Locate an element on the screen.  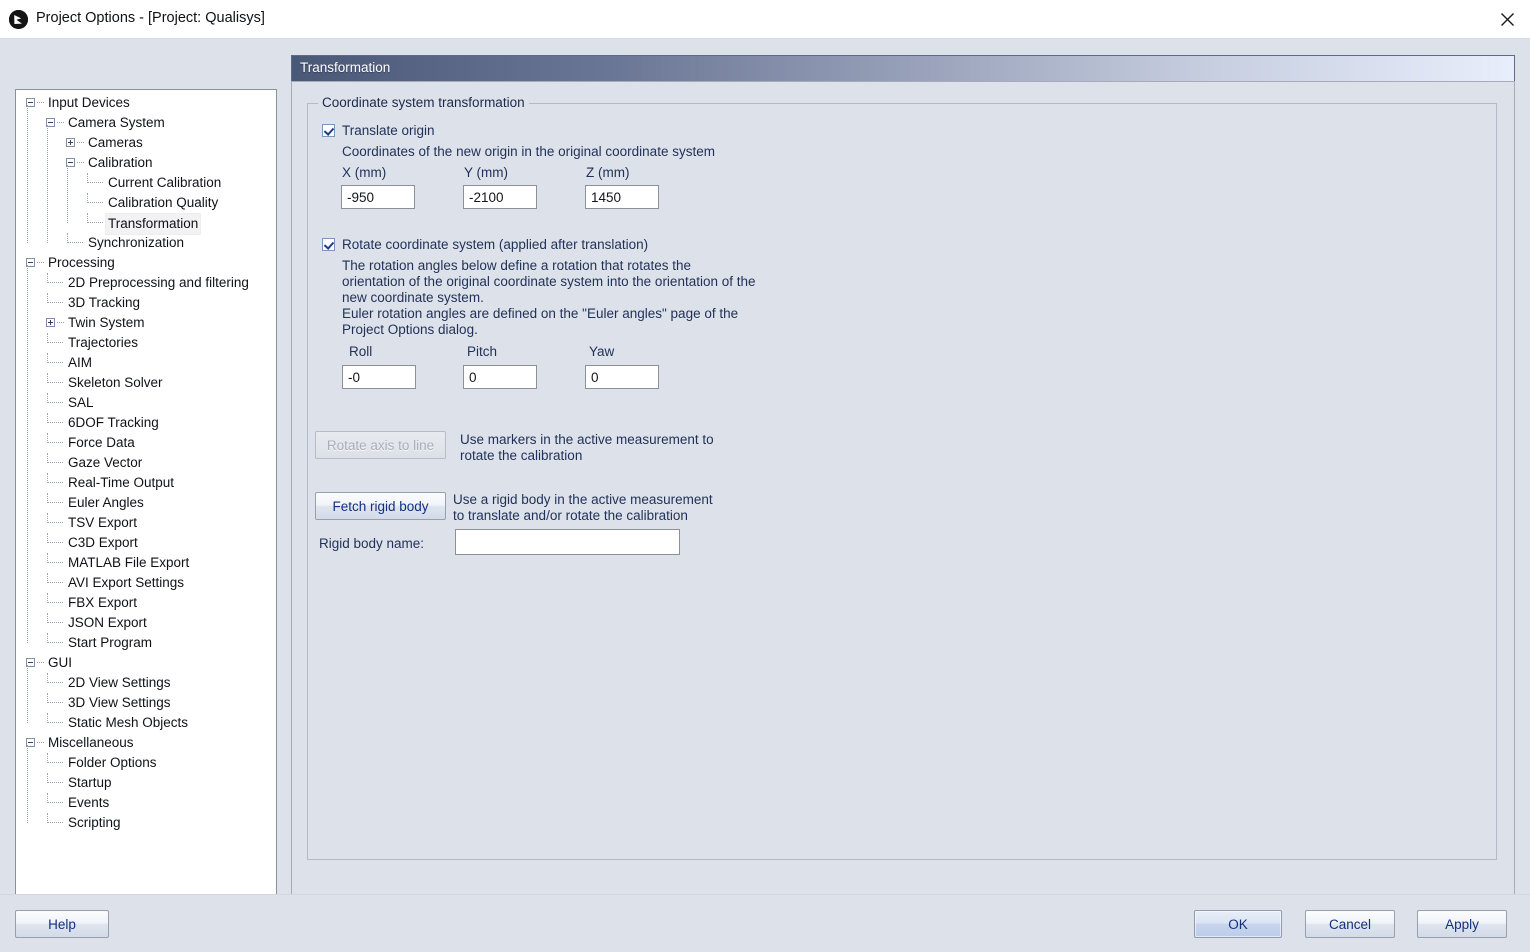
y-input is located at coordinates (500, 197).